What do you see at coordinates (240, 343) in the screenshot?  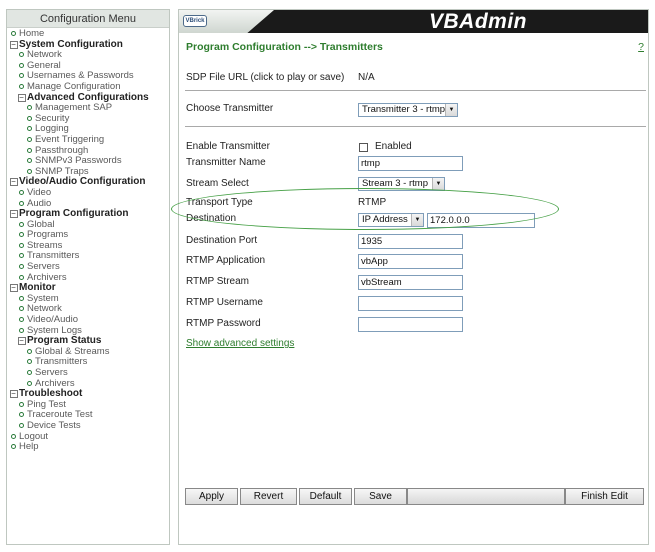 I see `show-advanced-settings-link: Show advanced settings` at bounding box center [240, 343].